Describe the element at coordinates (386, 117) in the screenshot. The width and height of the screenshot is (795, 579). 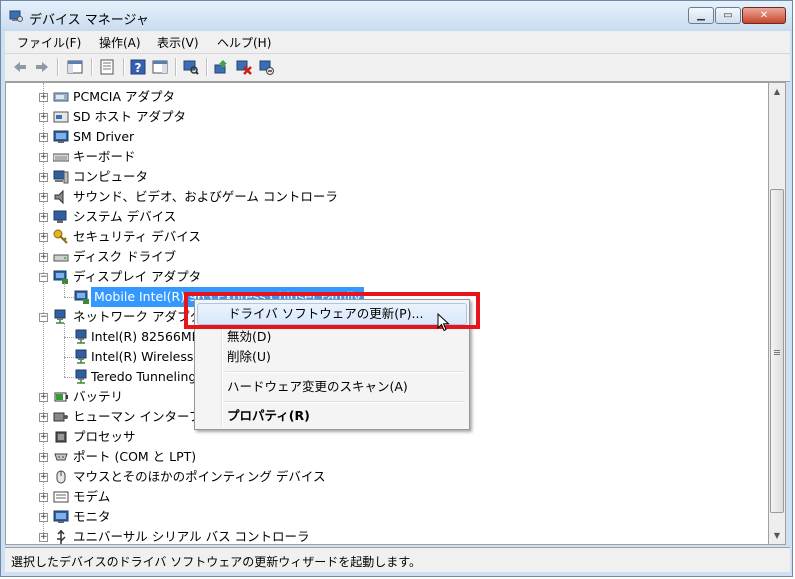
I see `tree-category: + SD ホスト アダプタ` at that location.